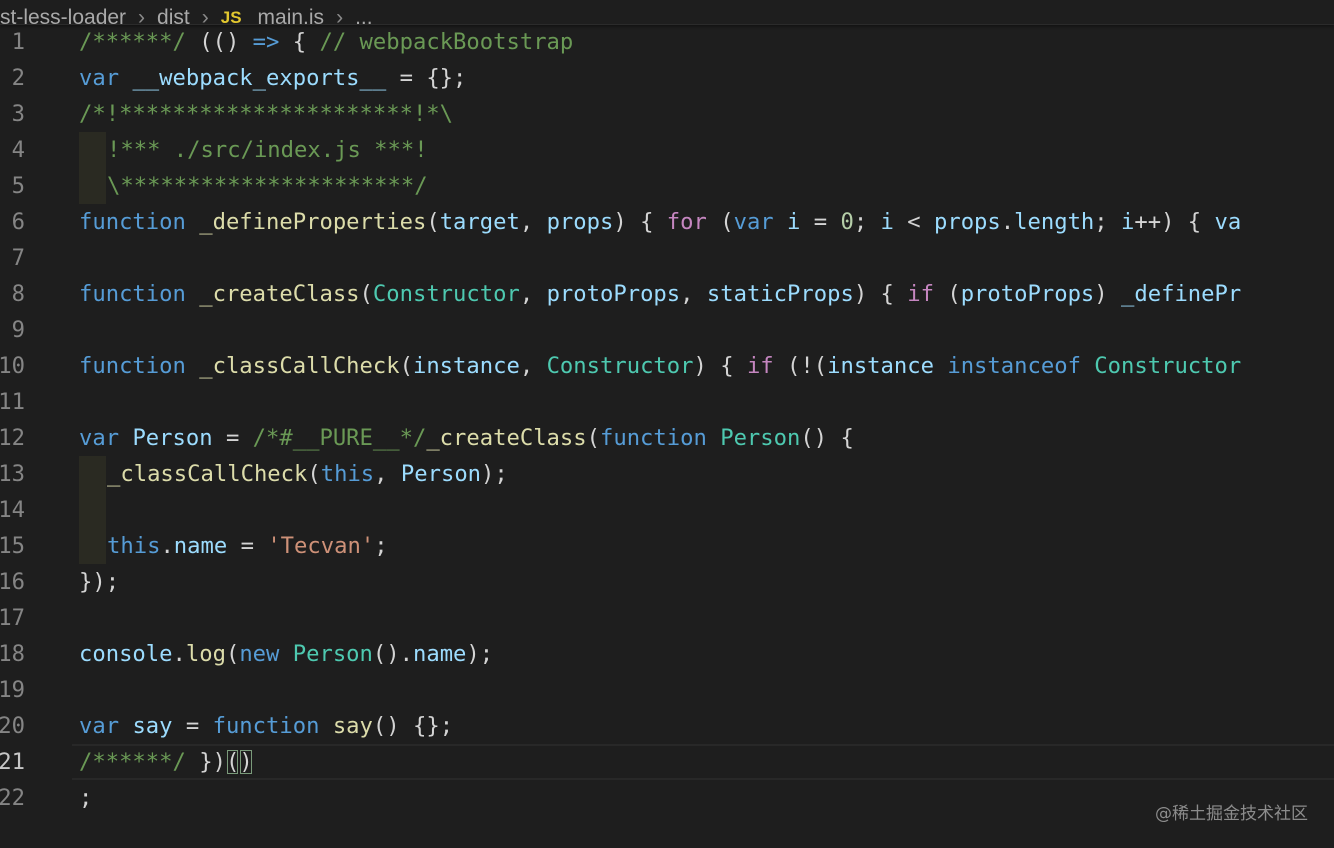 This screenshot has width=1334, height=848. I want to click on code-line: 4 !*** ./src/index.js ***!, so click(667, 150).